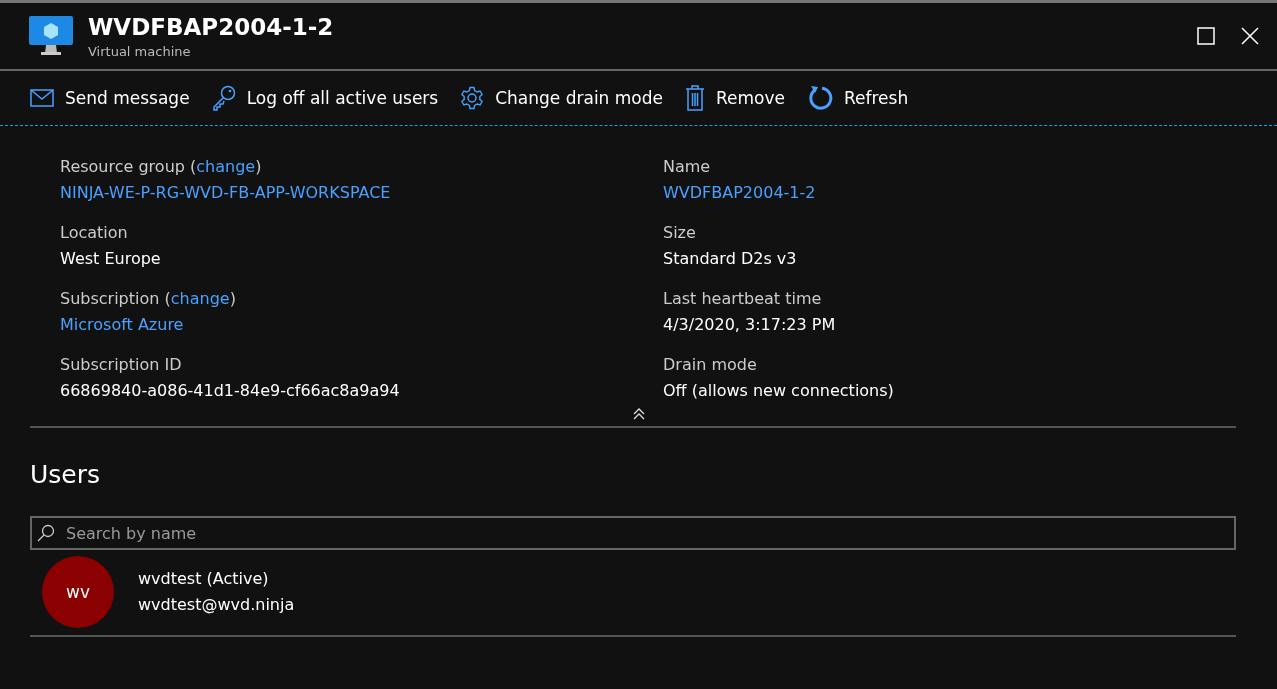 This screenshot has width=1277, height=689. Describe the element at coordinates (51, 36) in the screenshot. I see `monitor-icon` at that location.